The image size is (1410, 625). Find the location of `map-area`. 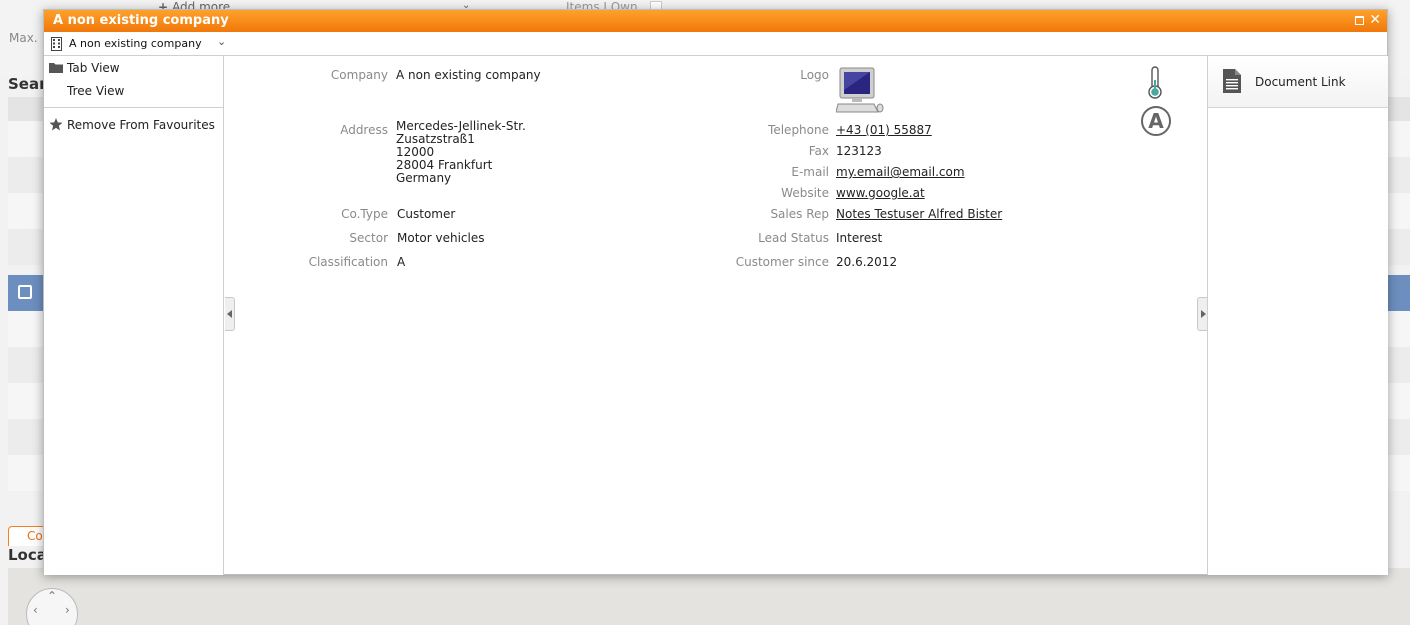

map-area is located at coordinates (709, 596).